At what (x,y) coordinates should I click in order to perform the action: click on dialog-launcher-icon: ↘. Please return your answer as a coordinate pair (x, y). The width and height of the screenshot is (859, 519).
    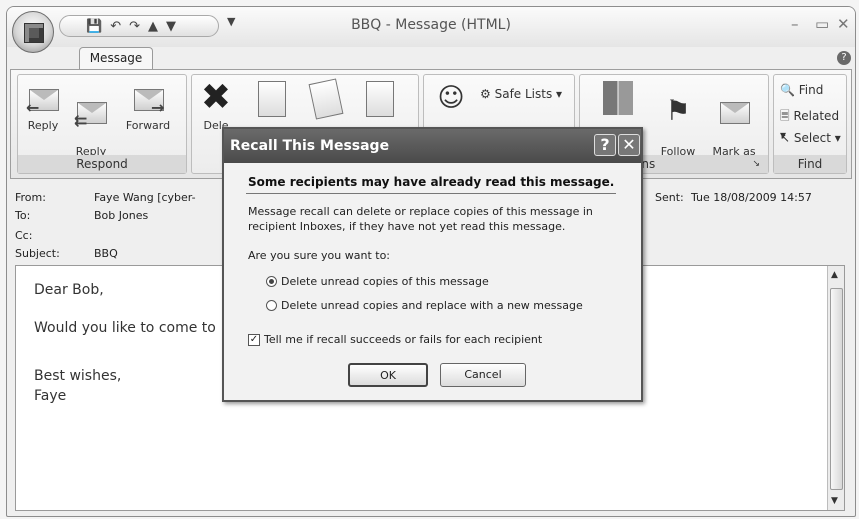
    Looking at the image, I should click on (756, 164).